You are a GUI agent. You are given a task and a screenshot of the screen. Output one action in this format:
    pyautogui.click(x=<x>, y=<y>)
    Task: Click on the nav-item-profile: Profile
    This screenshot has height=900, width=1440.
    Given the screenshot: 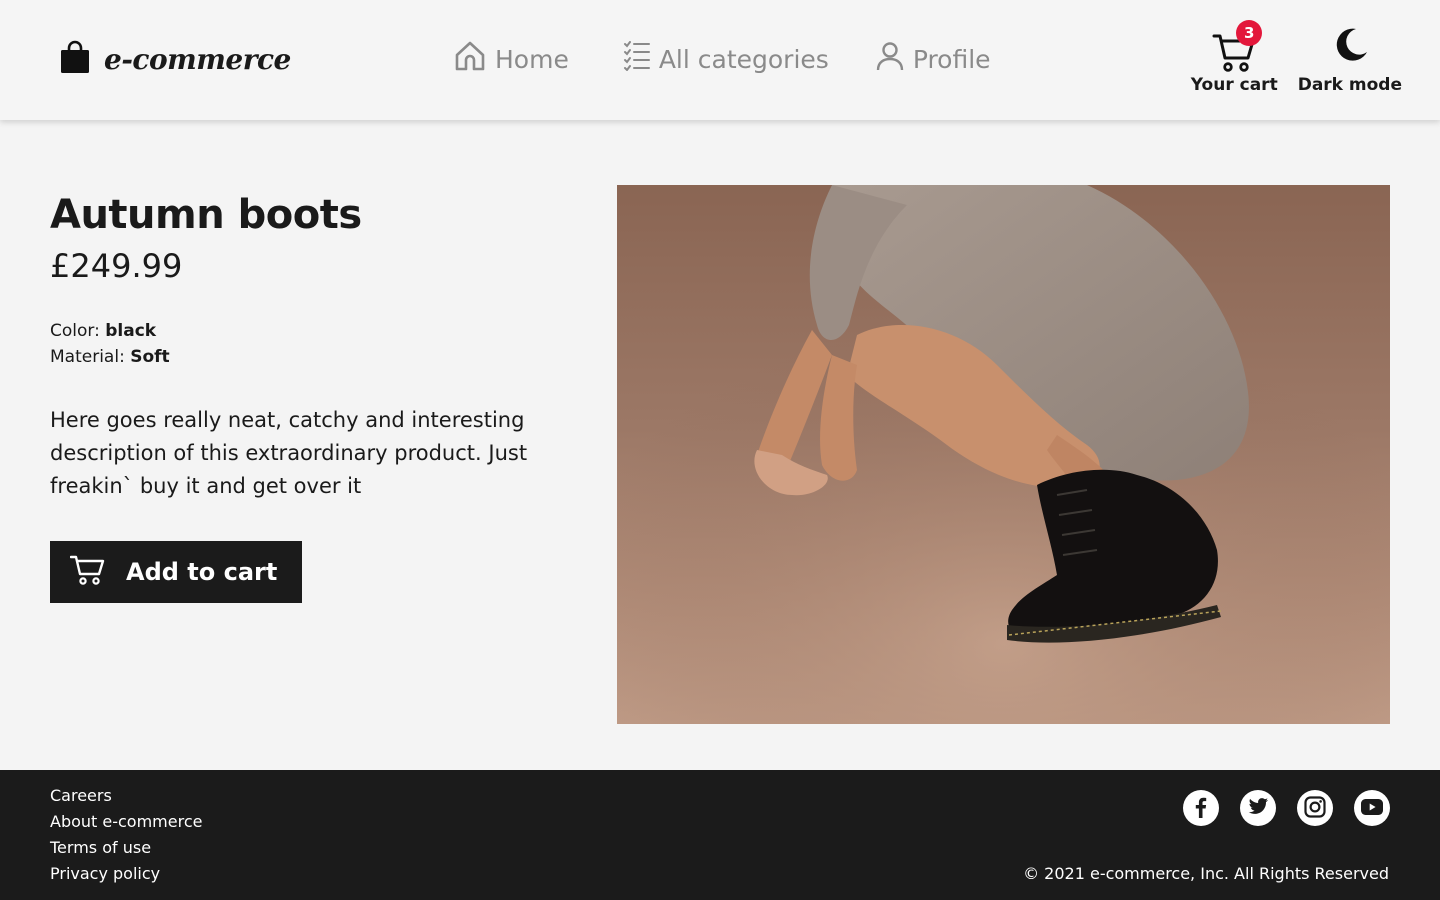 What is the action you would take?
    pyautogui.click(x=933, y=59)
    